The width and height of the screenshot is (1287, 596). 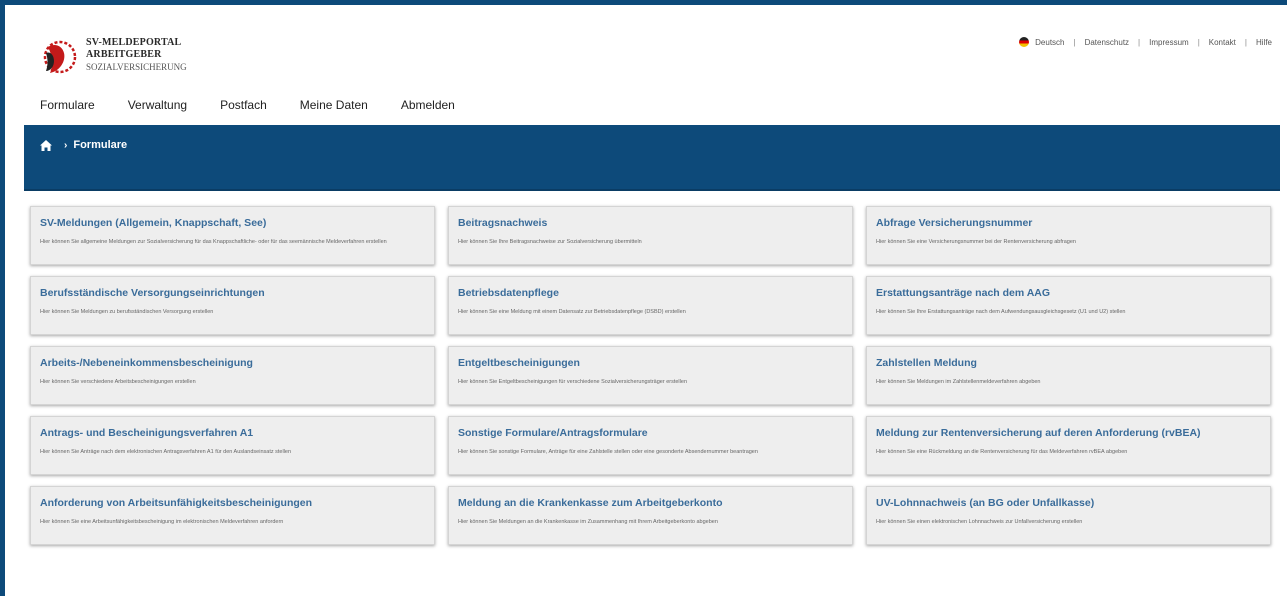 I want to click on card-title: Betriebsdatenpflege, so click(x=508, y=293).